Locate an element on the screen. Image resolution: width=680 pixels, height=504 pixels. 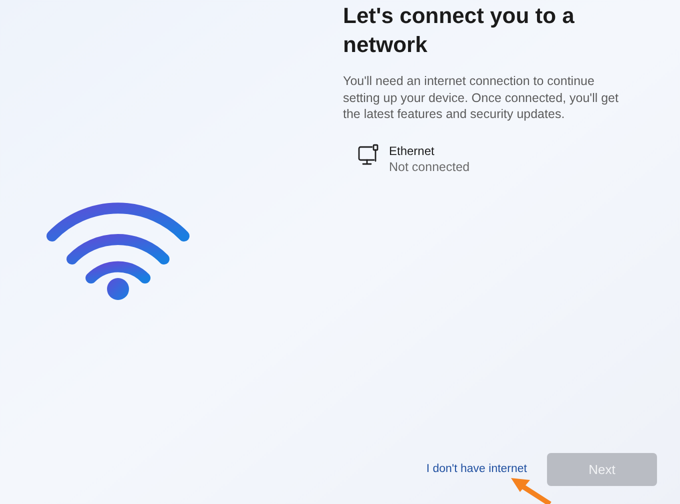
network-name: Ethernet is located at coordinates (412, 150).